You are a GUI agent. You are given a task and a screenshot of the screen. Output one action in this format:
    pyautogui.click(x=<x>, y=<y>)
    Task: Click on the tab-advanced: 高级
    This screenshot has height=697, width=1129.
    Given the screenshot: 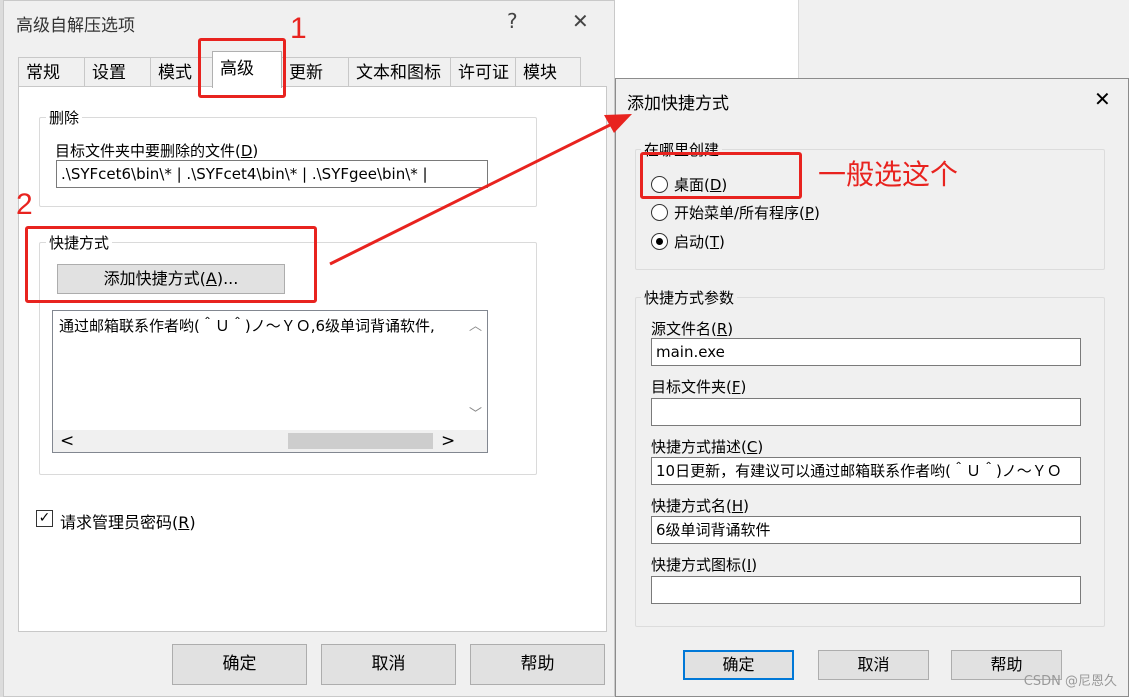 What is the action you would take?
    pyautogui.click(x=247, y=69)
    